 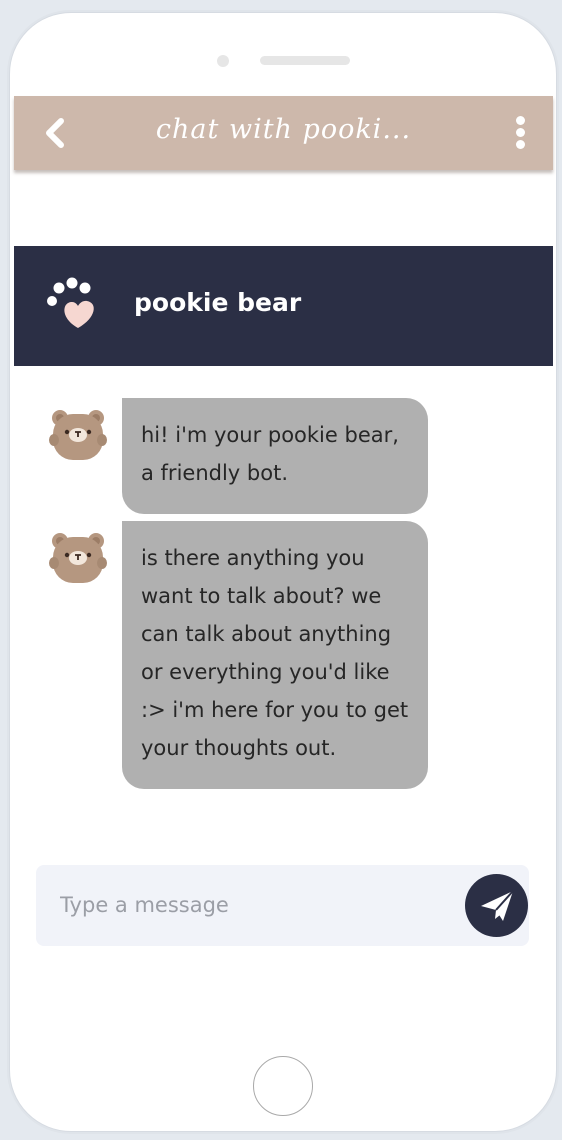 I want to click on message-composer, so click(x=282, y=905).